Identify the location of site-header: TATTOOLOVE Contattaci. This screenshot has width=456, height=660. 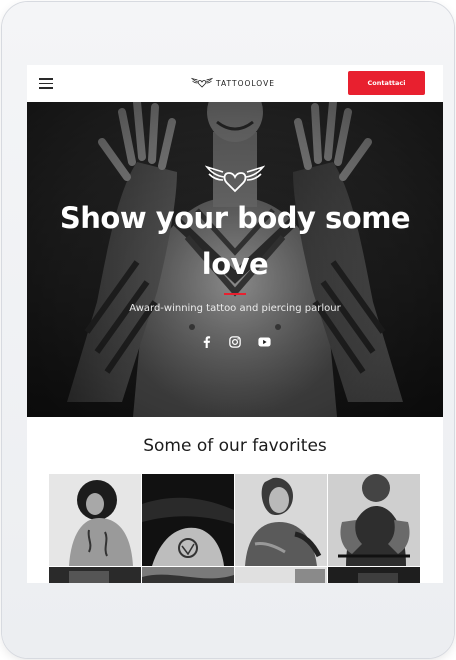
(235, 83).